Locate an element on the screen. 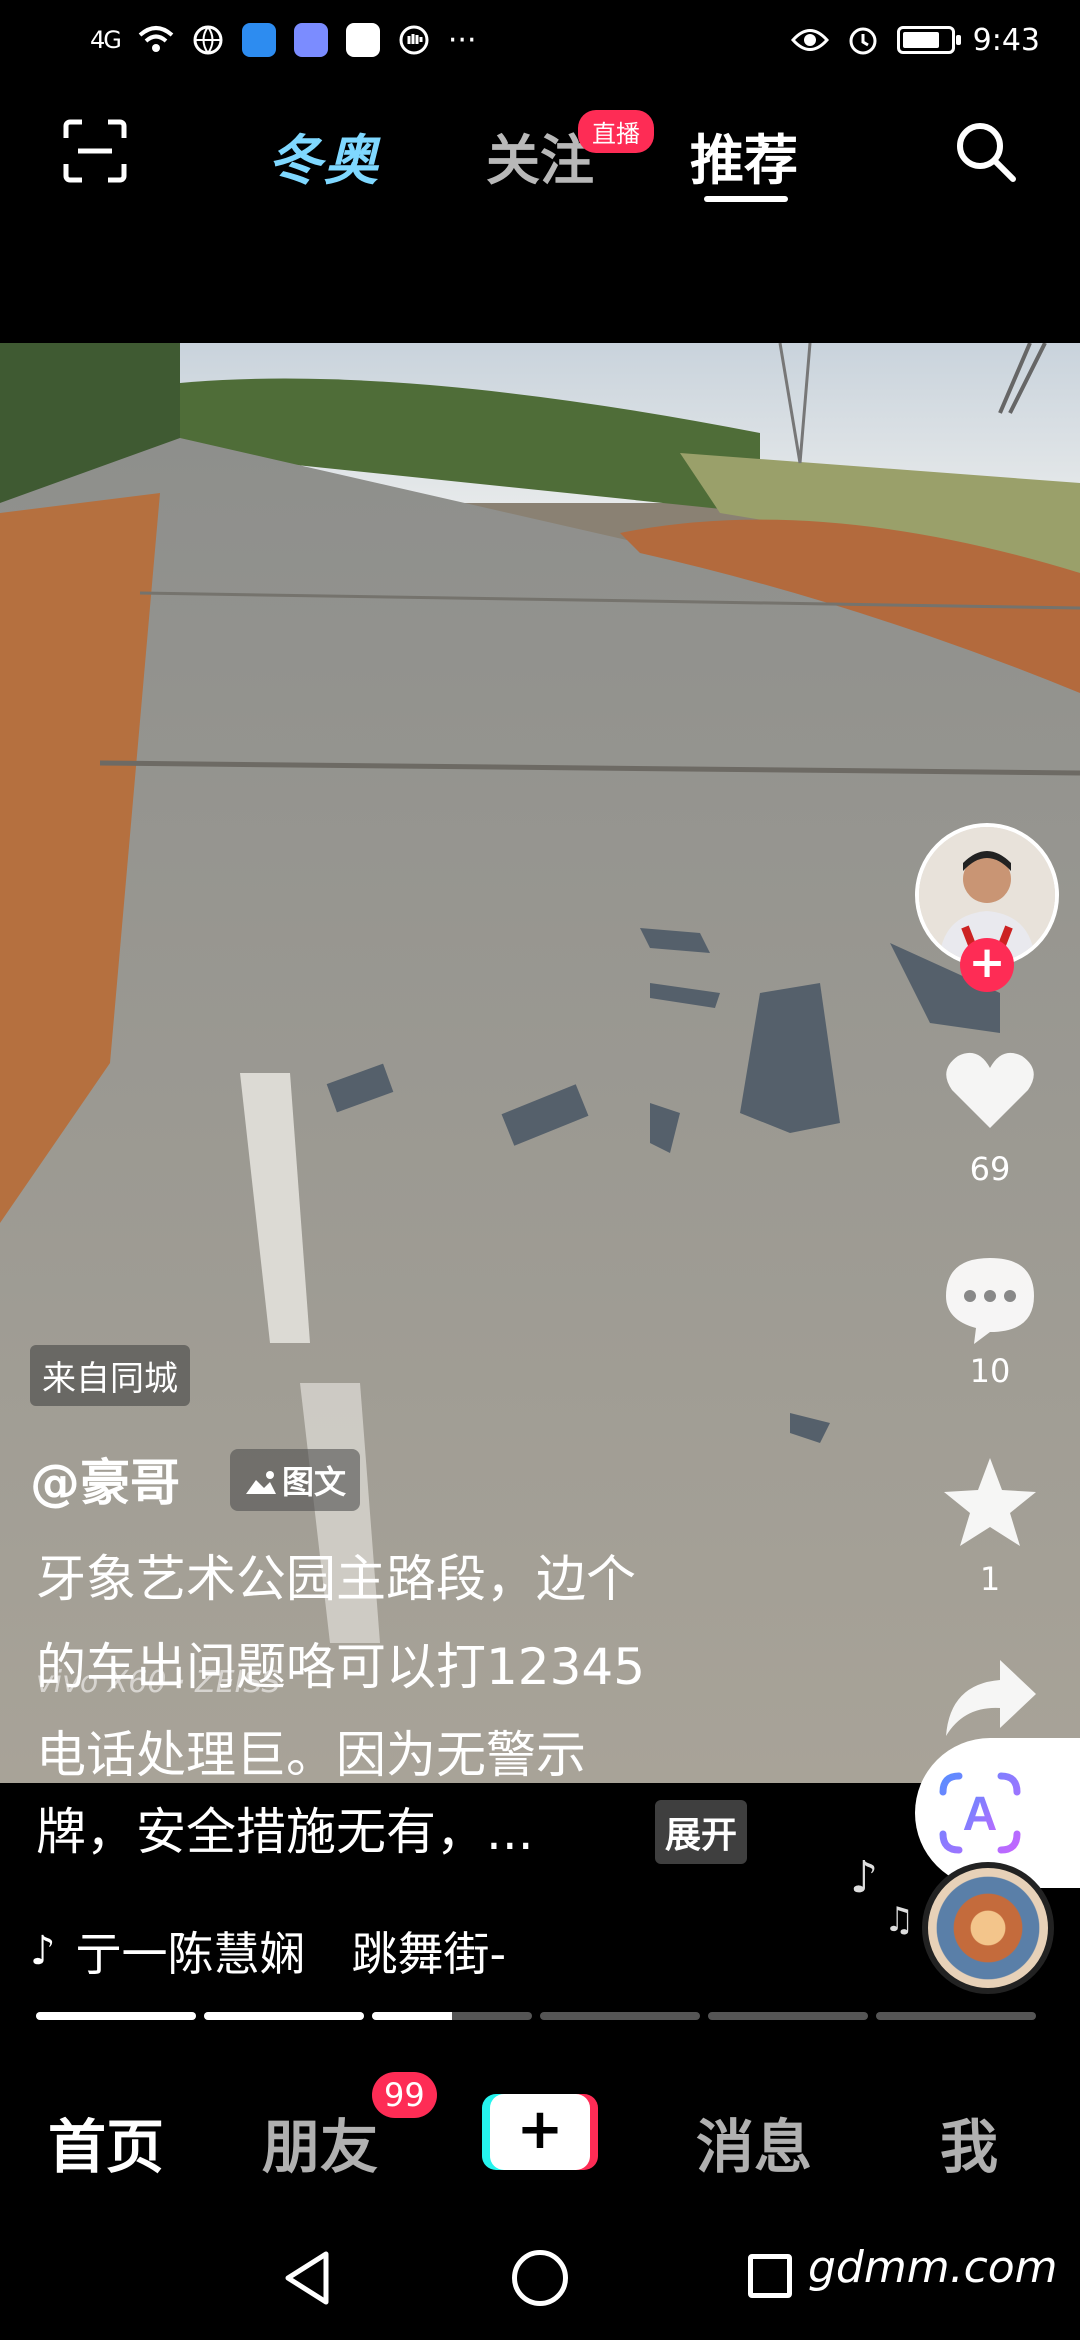 The width and height of the screenshot is (1080, 2340). create-plus-icon: + is located at coordinates (540, 2132).